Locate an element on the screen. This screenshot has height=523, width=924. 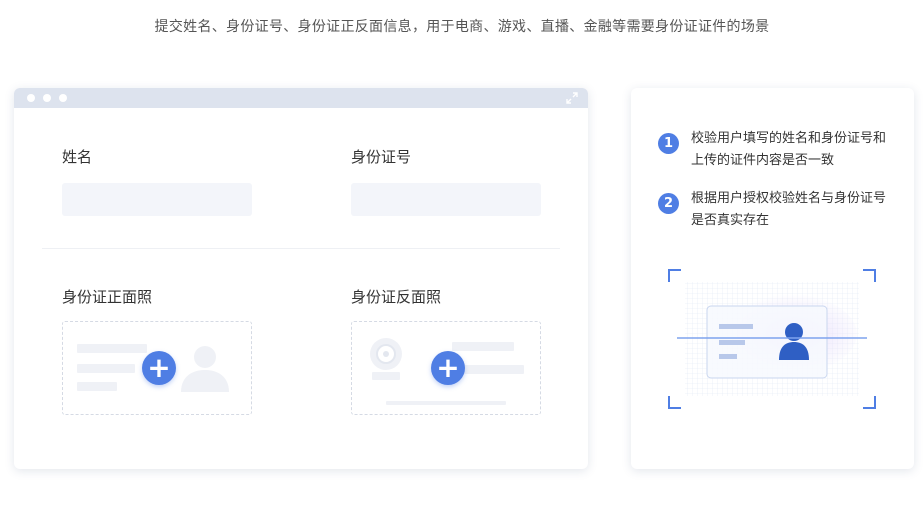
id-back-upload: + is located at coordinates (446, 368).